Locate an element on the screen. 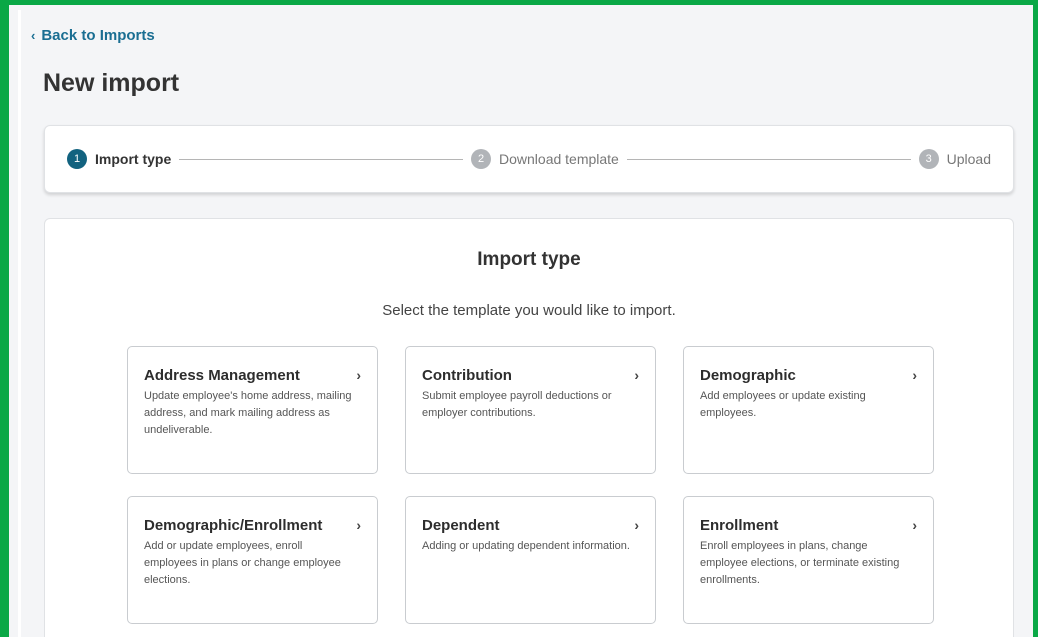 Image resolution: width=1038 pixels, height=637 pixels. card-title: Address Management is located at coordinates (222, 375).